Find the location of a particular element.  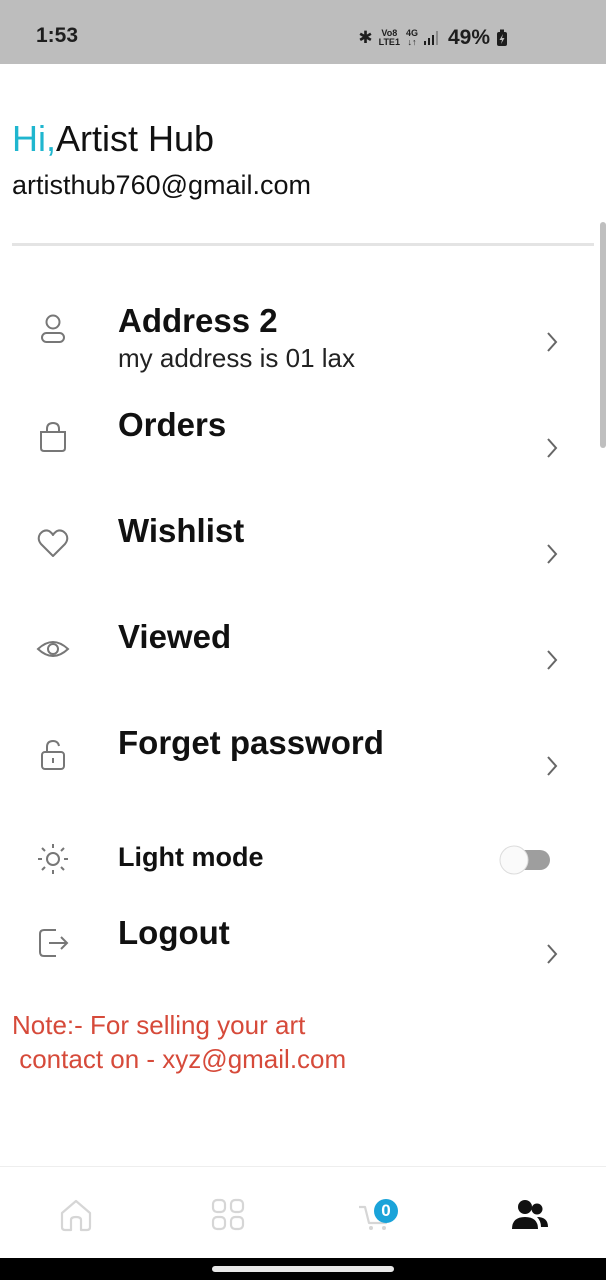

forget-password-label: Forget password is located at coordinates (251, 742).